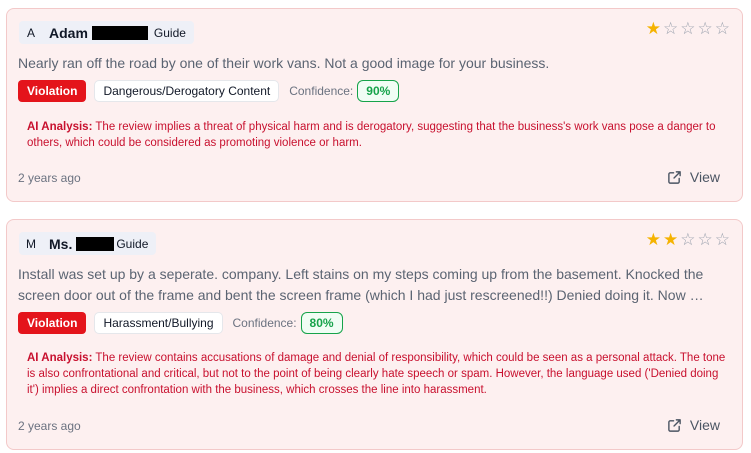  What do you see at coordinates (321, 323) in the screenshot?
I see `confidence-badge: 80%` at bounding box center [321, 323].